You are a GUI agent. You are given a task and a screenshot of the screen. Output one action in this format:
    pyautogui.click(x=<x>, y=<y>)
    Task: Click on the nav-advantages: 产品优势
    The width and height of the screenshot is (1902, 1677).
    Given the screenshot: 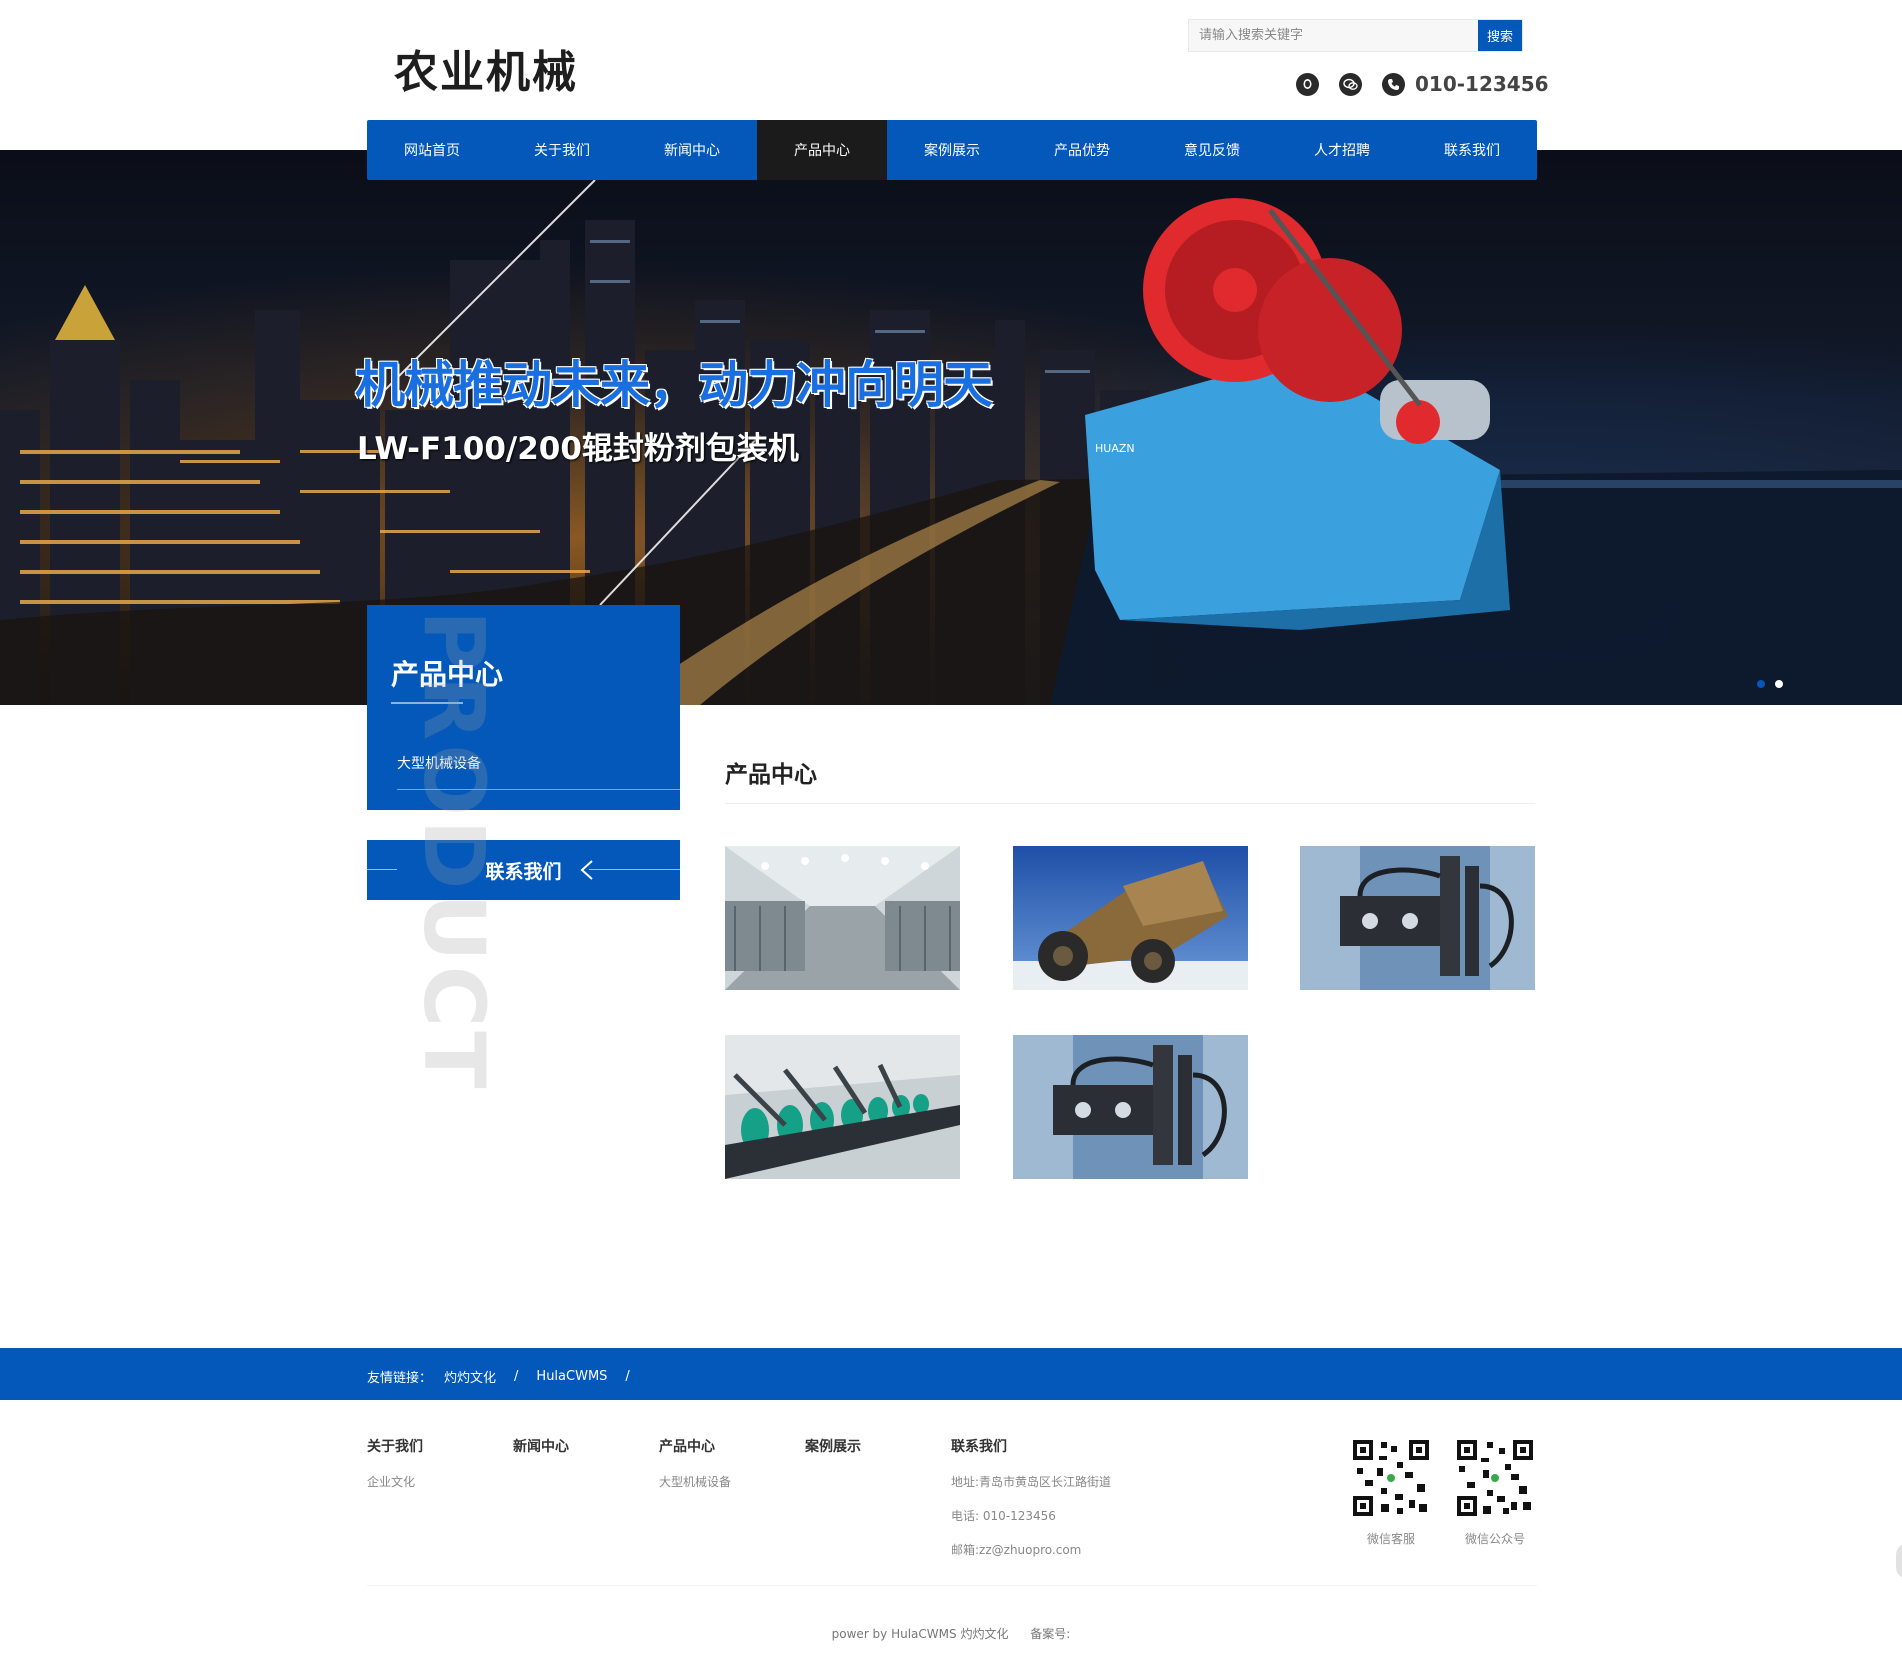 What is the action you would take?
    pyautogui.click(x=1082, y=150)
    